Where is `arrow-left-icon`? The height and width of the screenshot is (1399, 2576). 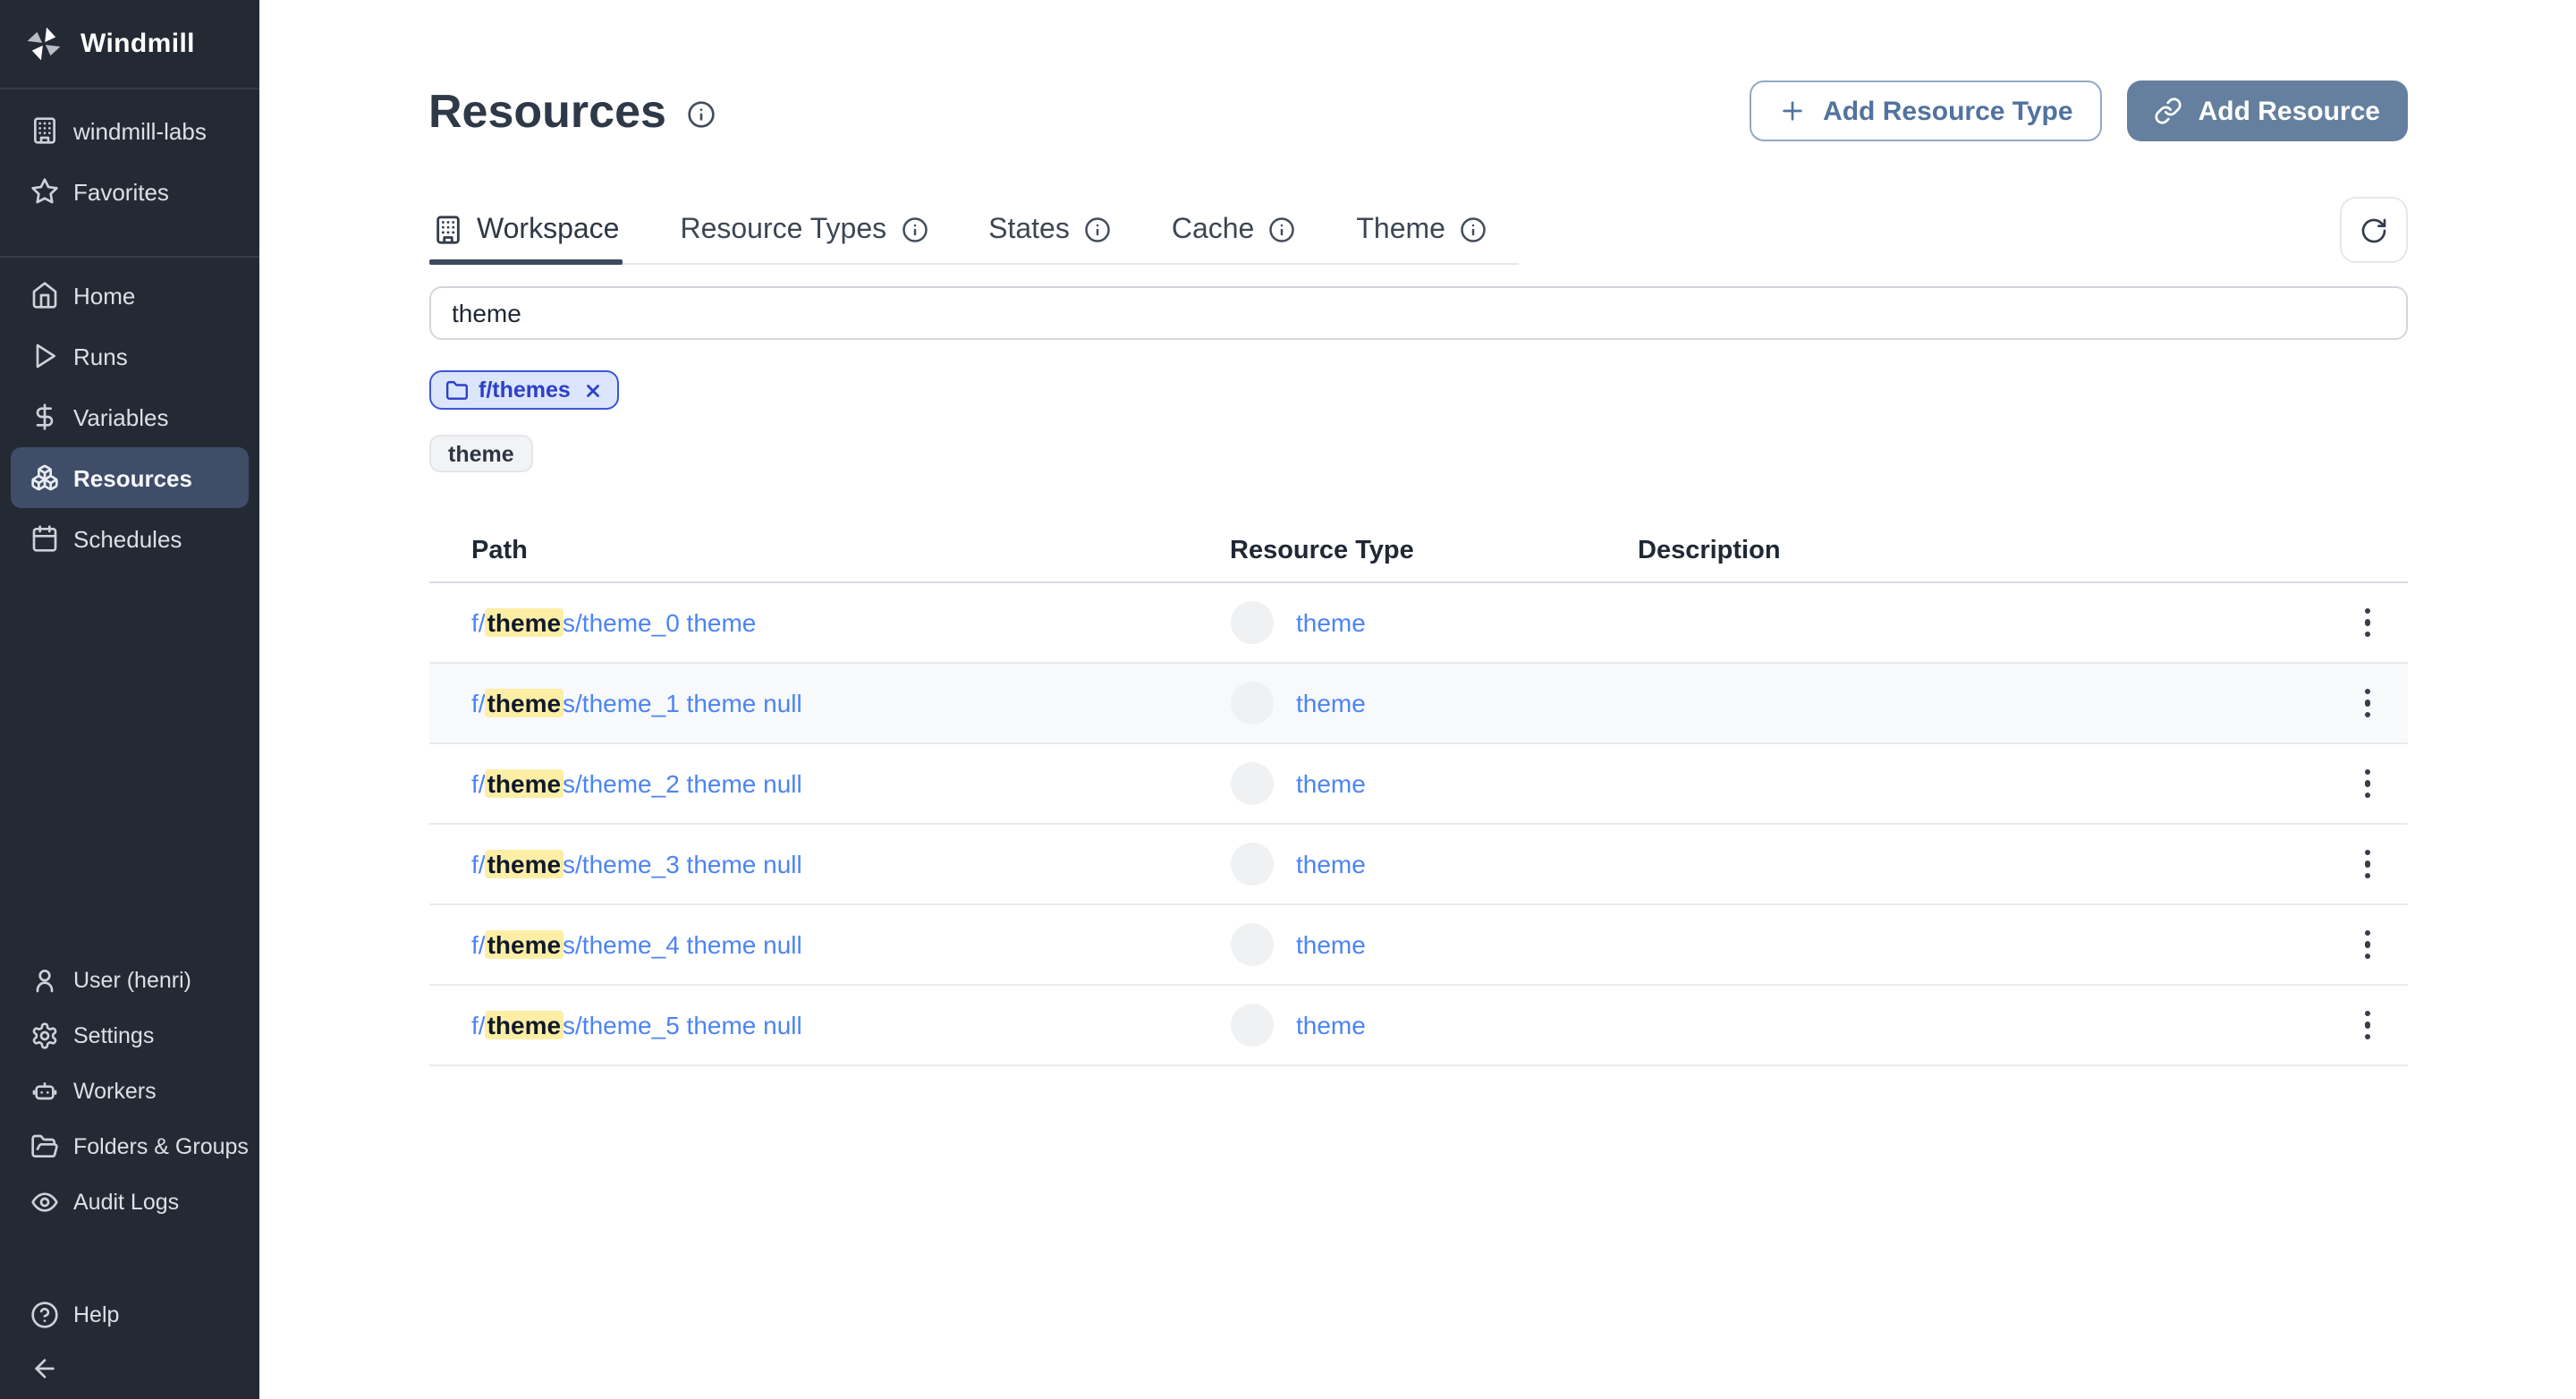
arrow-left-icon is located at coordinates (44, 1368).